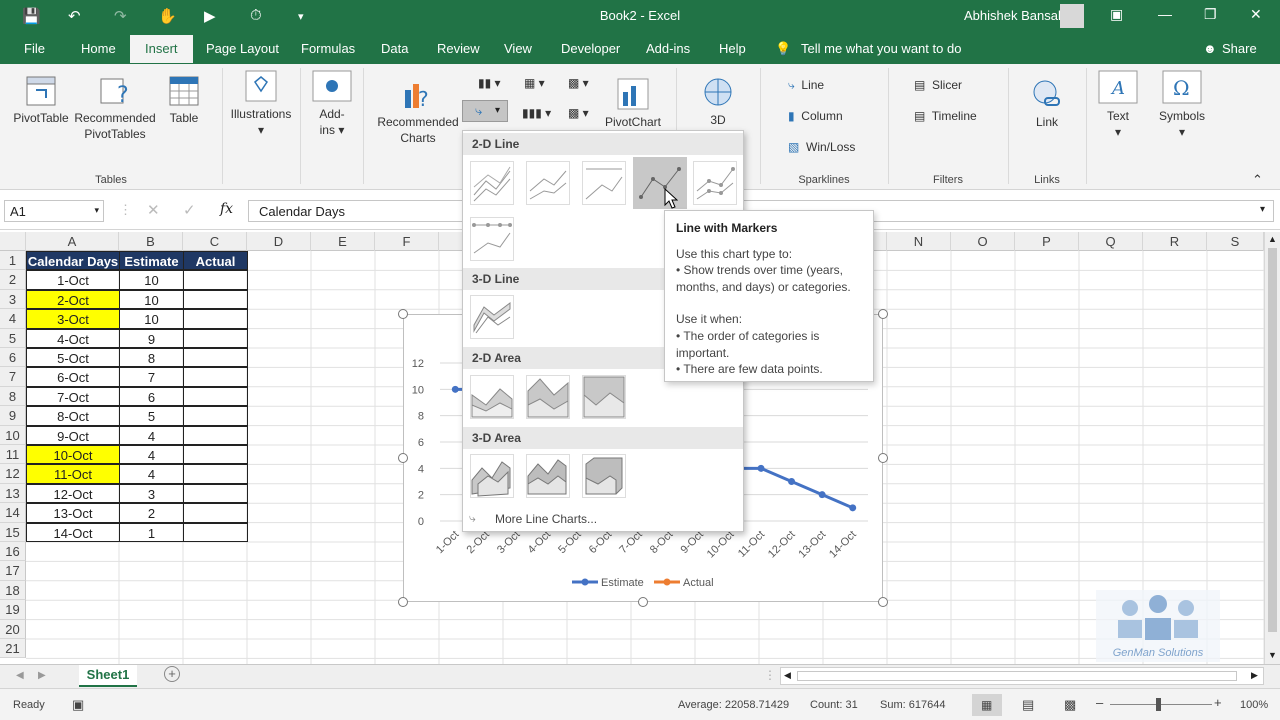 This screenshot has width=1280, height=720. Describe the element at coordinates (73, 338) in the screenshot. I see `day-cell: 4-Oct` at that location.